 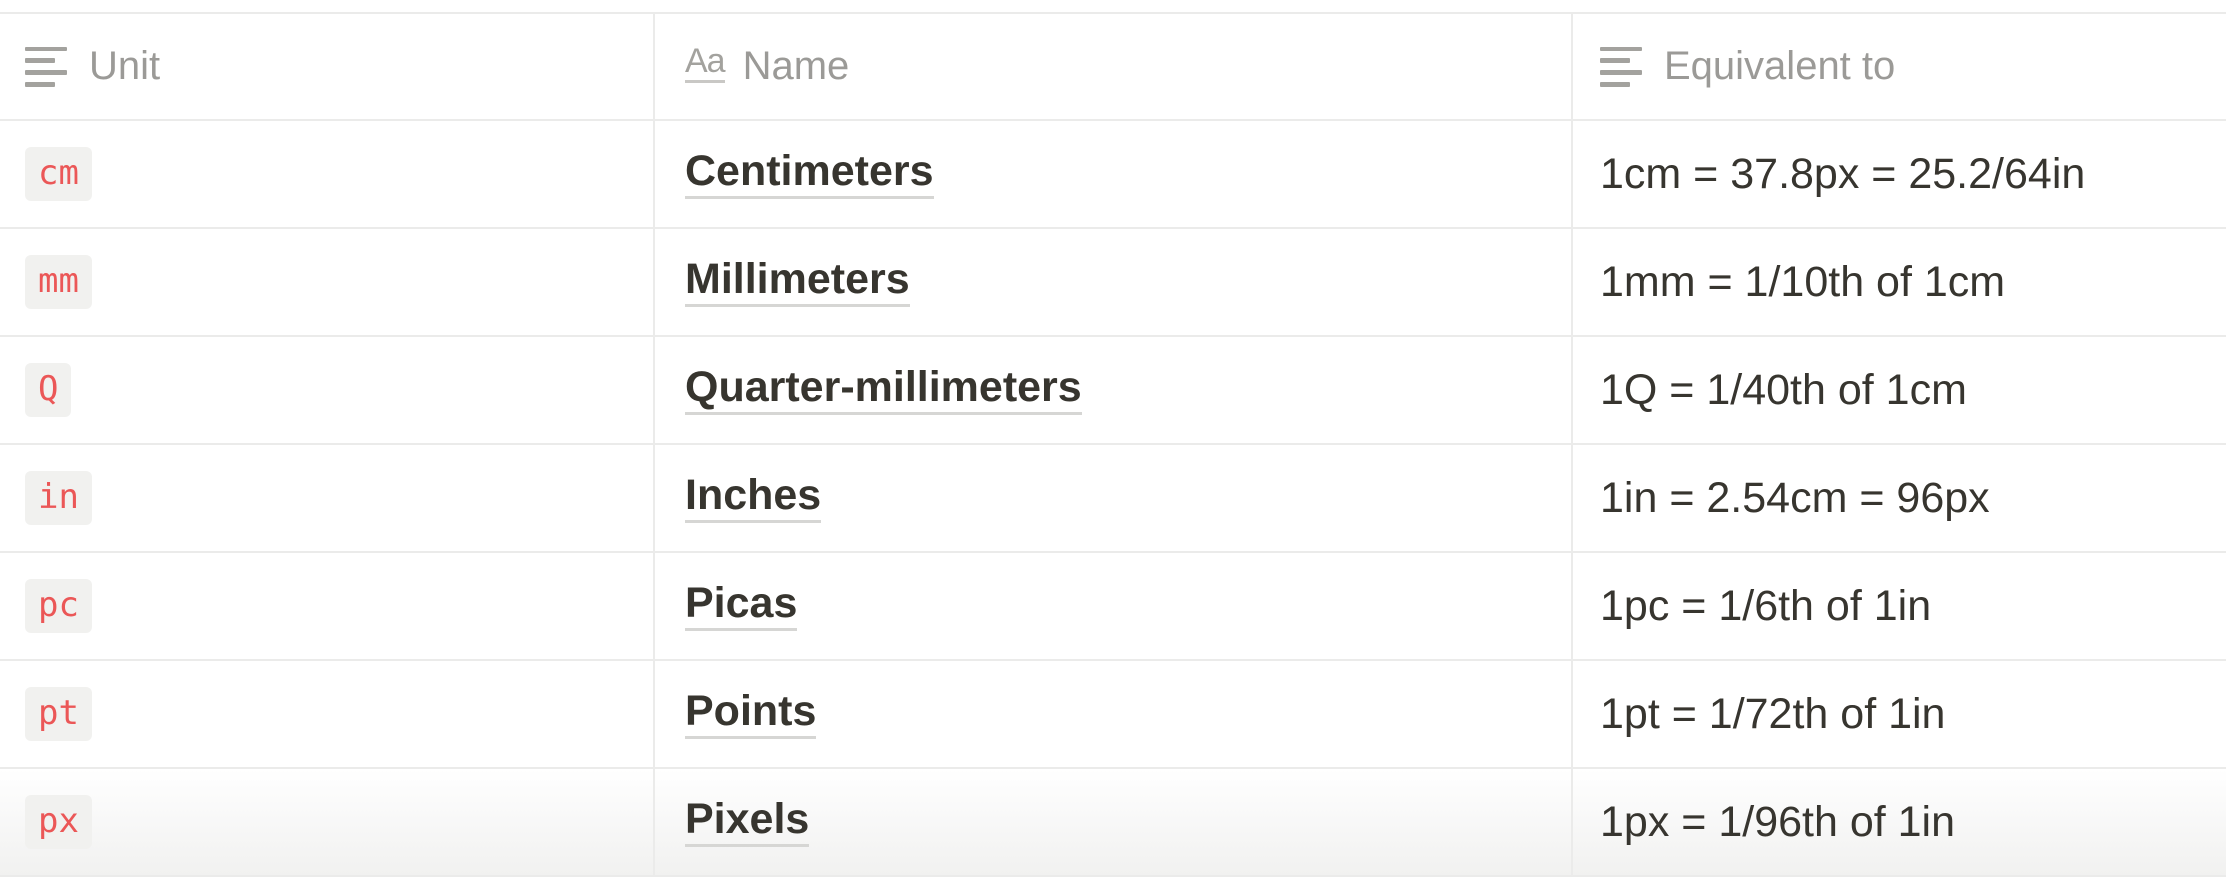 I want to click on name-cell: Inches, so click(x=1112, y=498).